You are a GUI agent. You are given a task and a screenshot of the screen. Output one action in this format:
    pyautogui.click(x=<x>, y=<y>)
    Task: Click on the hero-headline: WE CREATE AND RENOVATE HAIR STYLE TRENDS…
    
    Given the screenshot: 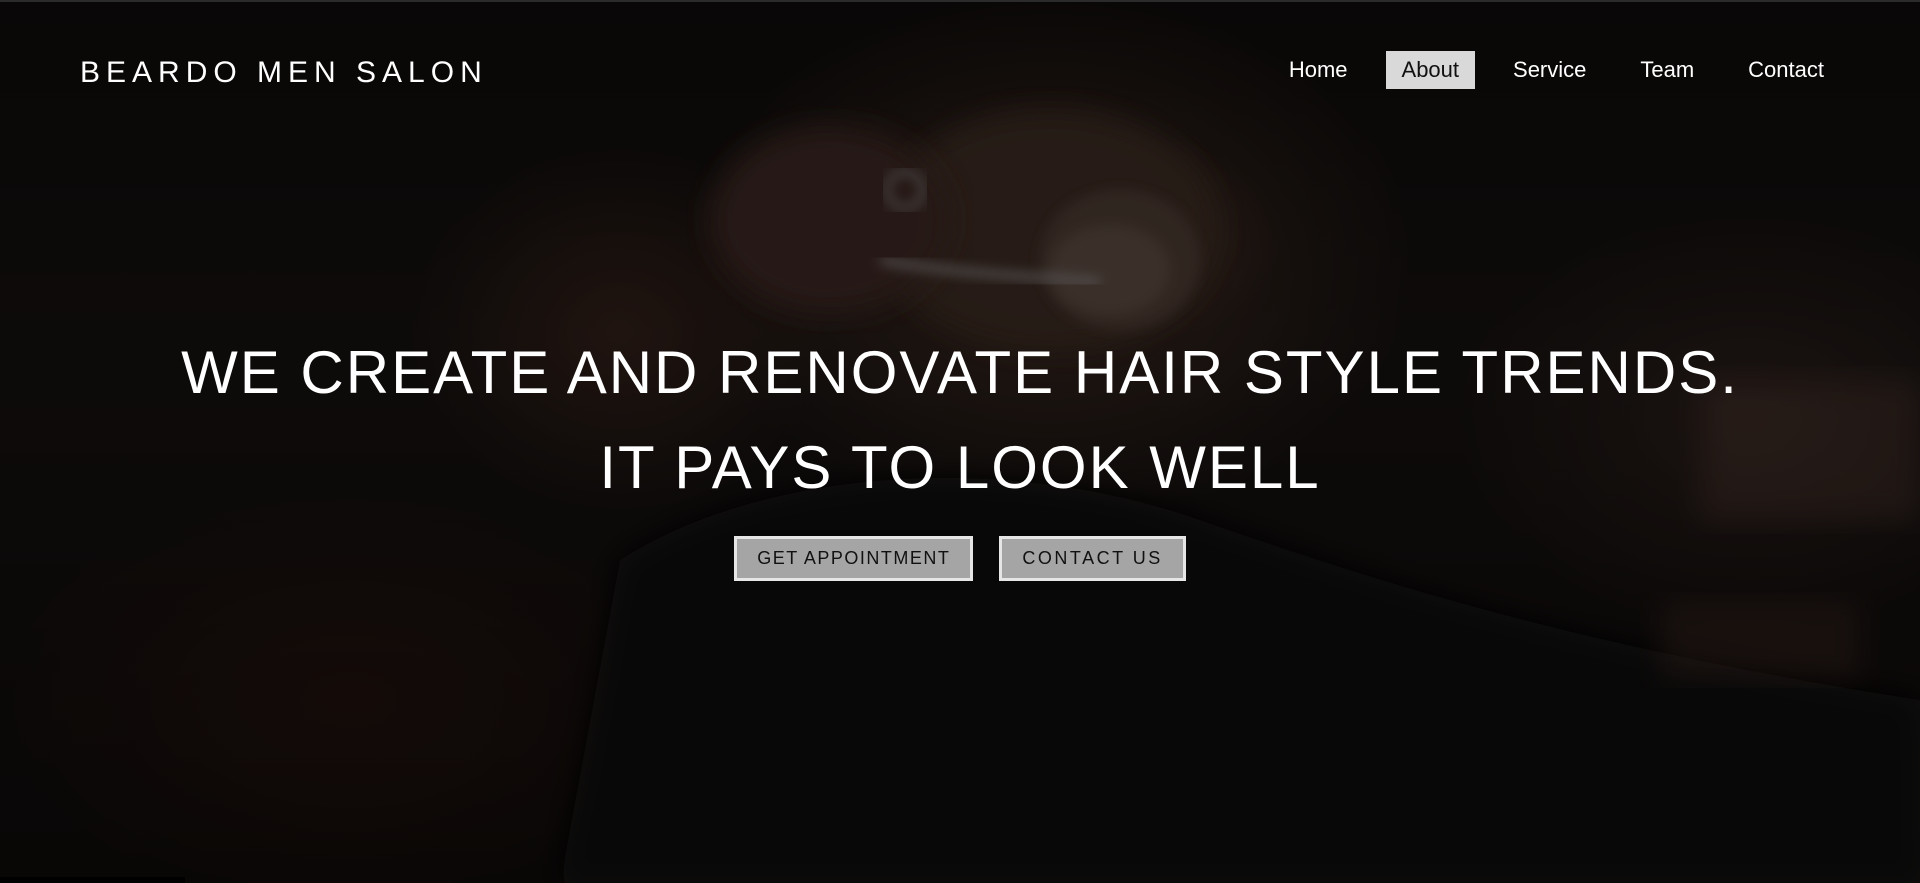 What is the action you would take?
    pyautogui.click(x=960, y=372)
    